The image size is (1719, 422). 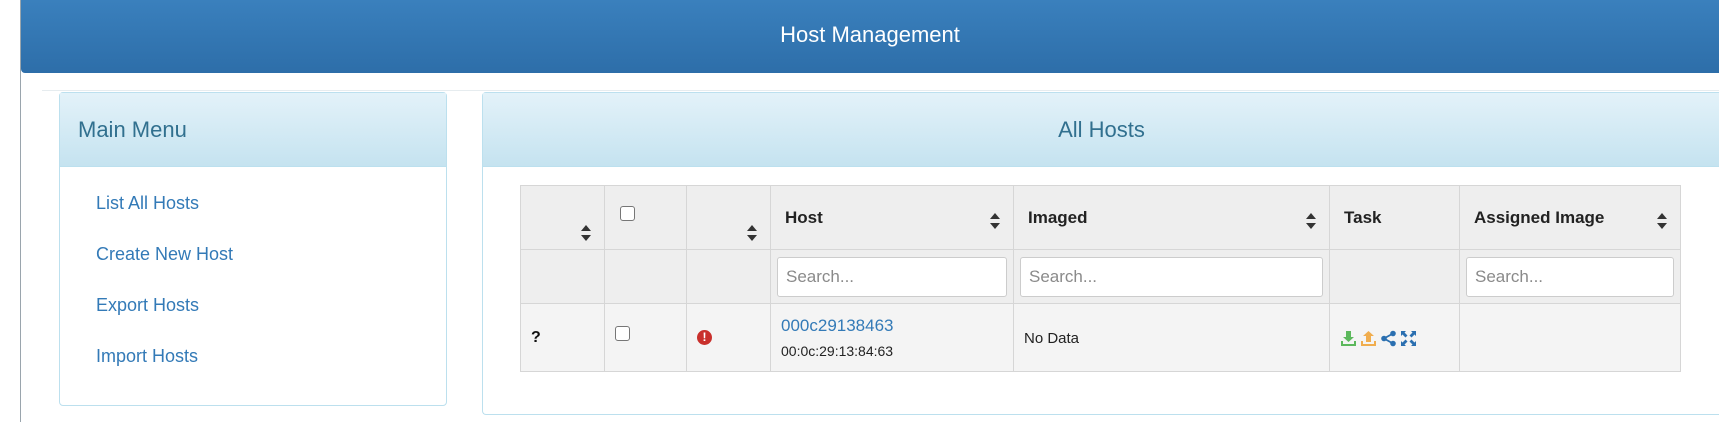 What do you see at coordinates (1539, 217) in the screenshot?
I see `column-header-assigned-image-label: Assigned Image` at bounding box center [1539, 217].